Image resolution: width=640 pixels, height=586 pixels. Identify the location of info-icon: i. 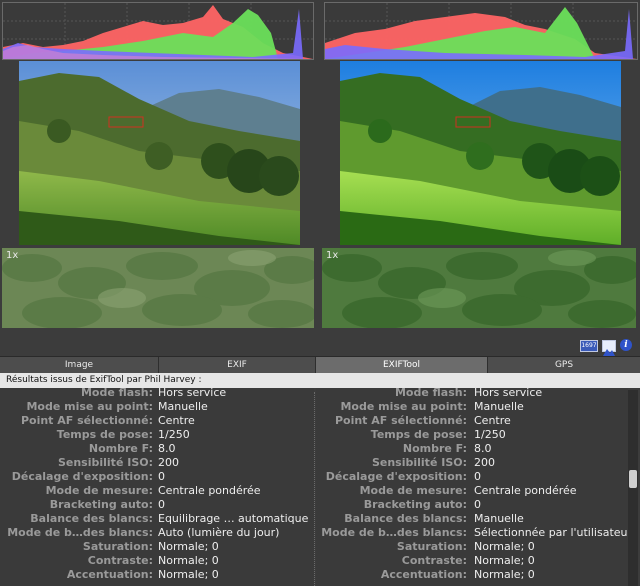
(626, 345).